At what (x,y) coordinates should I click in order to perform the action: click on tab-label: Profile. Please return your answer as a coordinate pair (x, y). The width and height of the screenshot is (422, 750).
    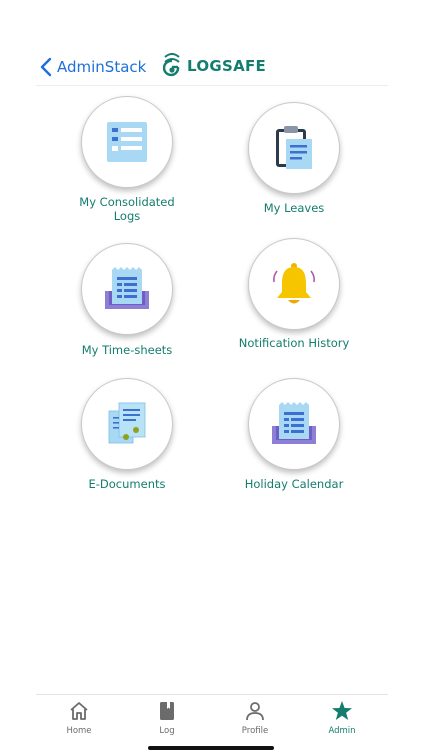
    Looking at the image, I should click on (255, 731).